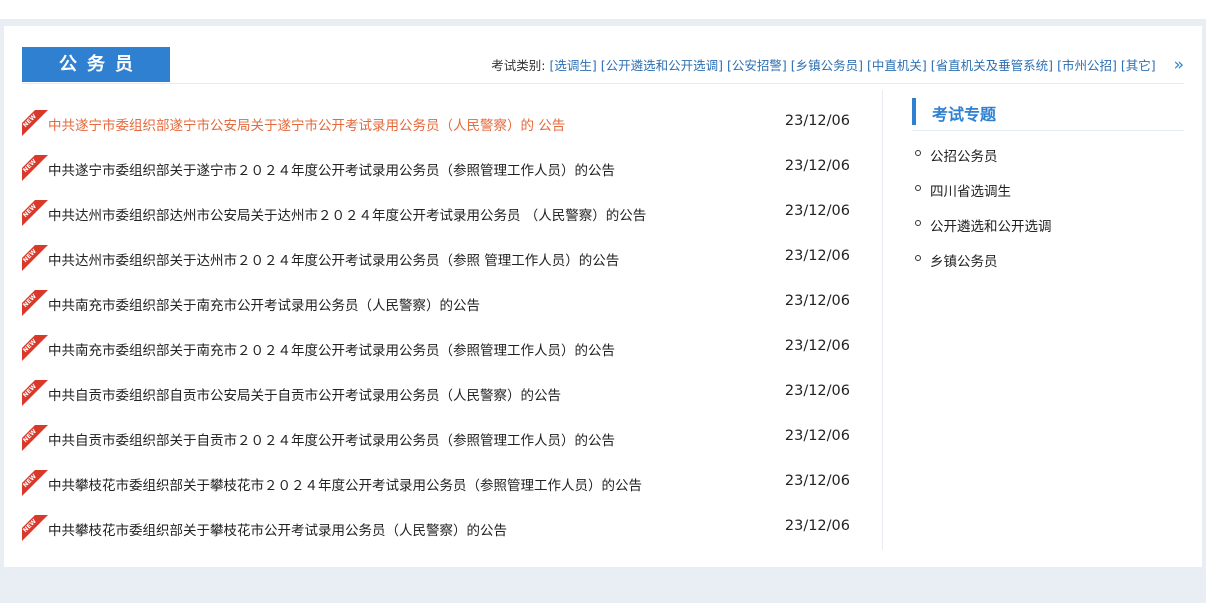 This screenshot has height=603, width=1206. What do you see at coordinates (882, 320) in the screenshot?
I see `column-divider` at bounding box center [882, 320].